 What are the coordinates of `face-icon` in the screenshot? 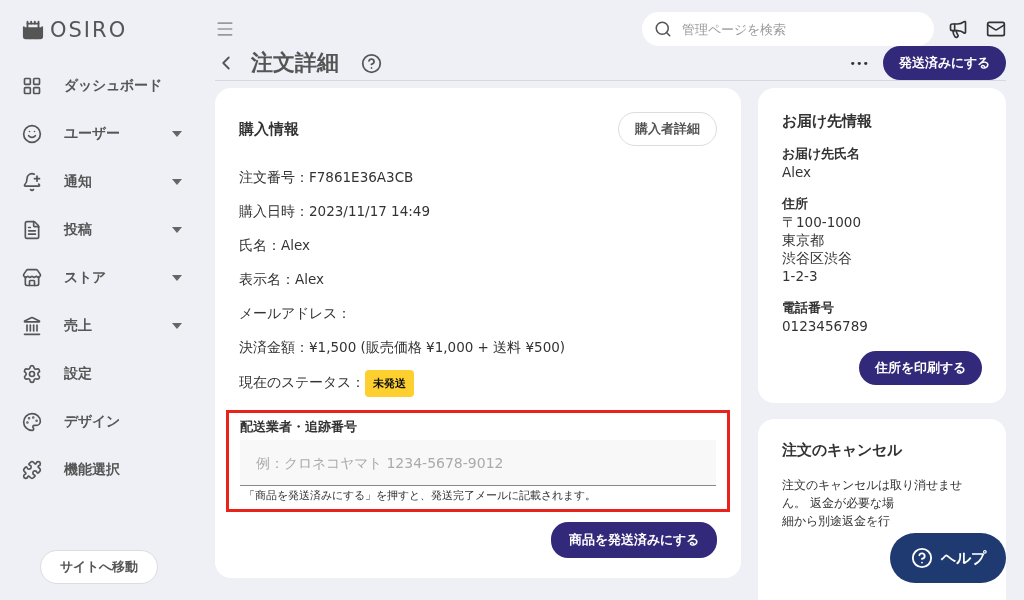 It's located at (32, 134).